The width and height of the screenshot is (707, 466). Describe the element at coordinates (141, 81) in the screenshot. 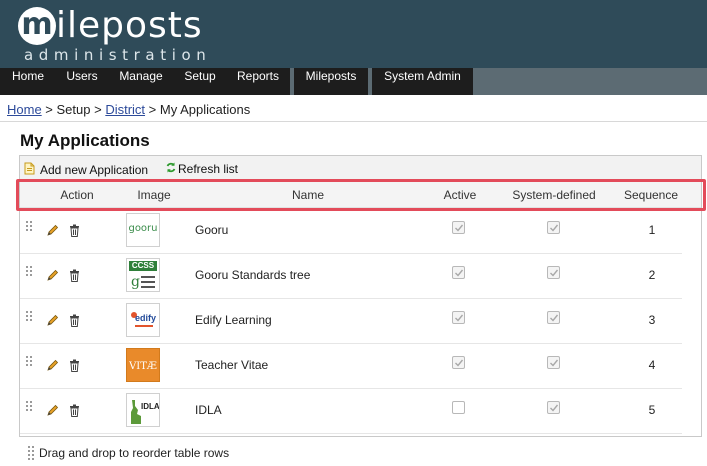

I see `nav-item-manage: Manage` at that location.